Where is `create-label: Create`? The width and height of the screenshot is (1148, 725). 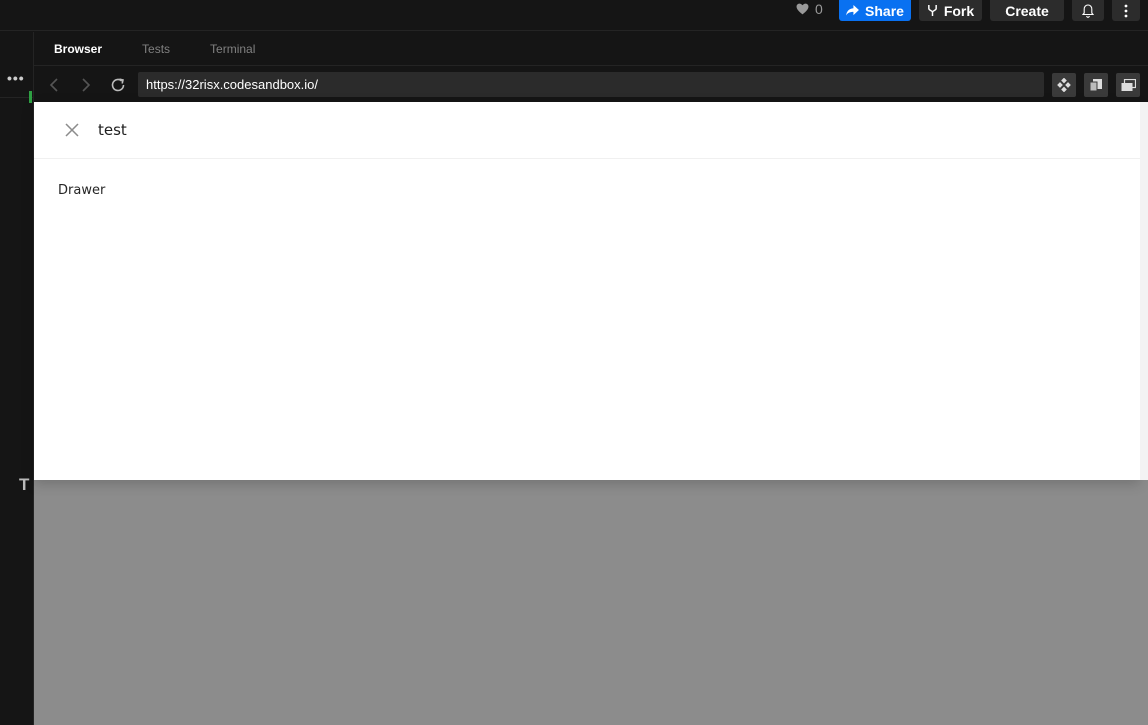
create-label: Create is located at coordinates (1027, 10).